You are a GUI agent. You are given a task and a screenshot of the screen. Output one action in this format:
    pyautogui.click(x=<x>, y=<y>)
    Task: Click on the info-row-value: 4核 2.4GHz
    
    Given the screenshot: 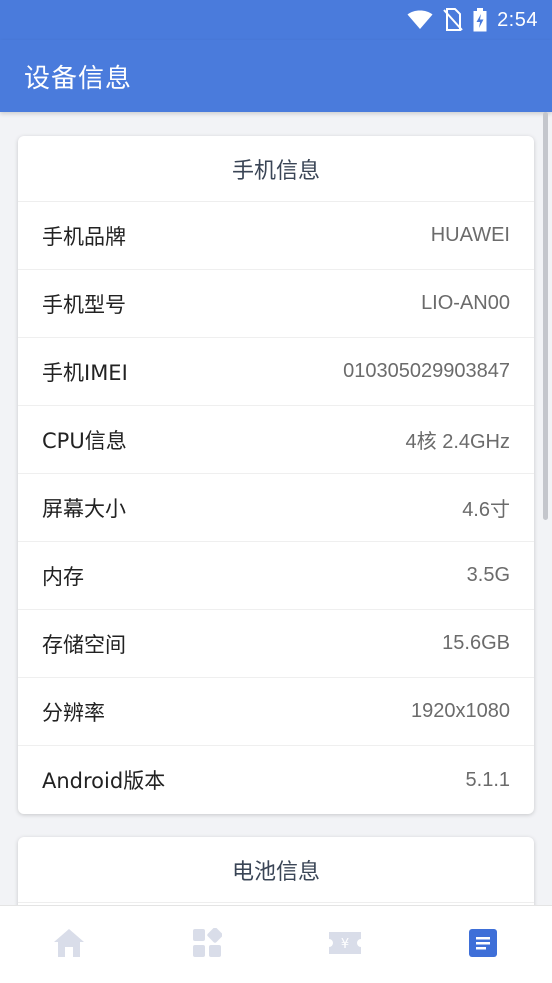 What is the action you would take?
    pyautogui.click(x=457, y=442)
    